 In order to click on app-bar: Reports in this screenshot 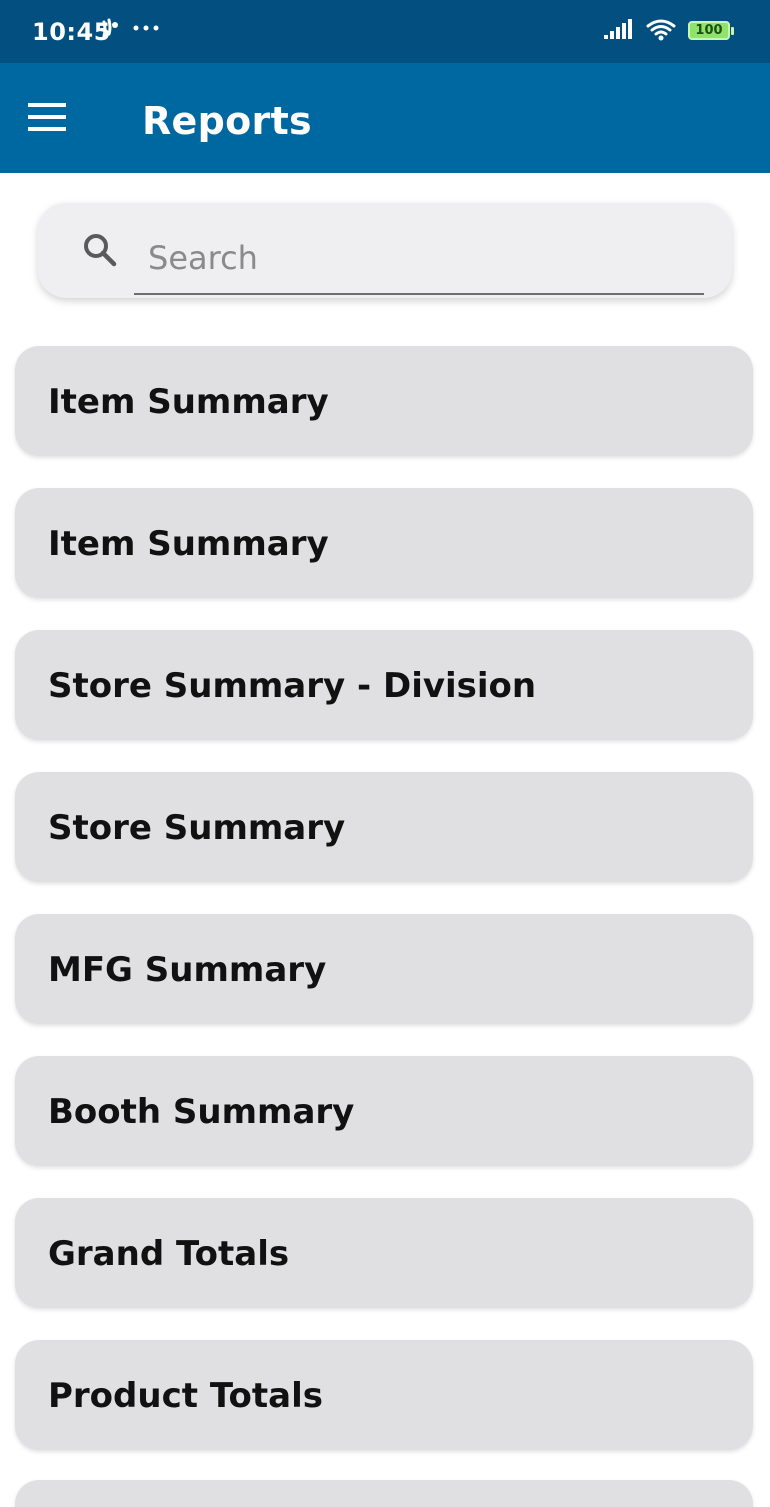, I will do `click(385, 118)`.